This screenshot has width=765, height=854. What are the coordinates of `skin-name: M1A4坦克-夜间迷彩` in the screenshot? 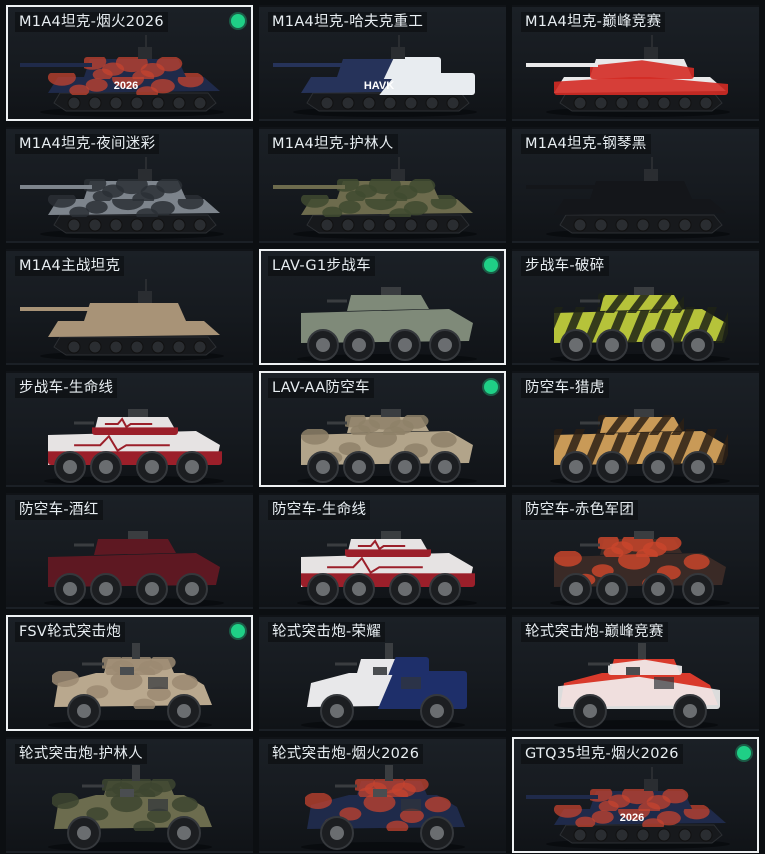 It's located at (87, 144).